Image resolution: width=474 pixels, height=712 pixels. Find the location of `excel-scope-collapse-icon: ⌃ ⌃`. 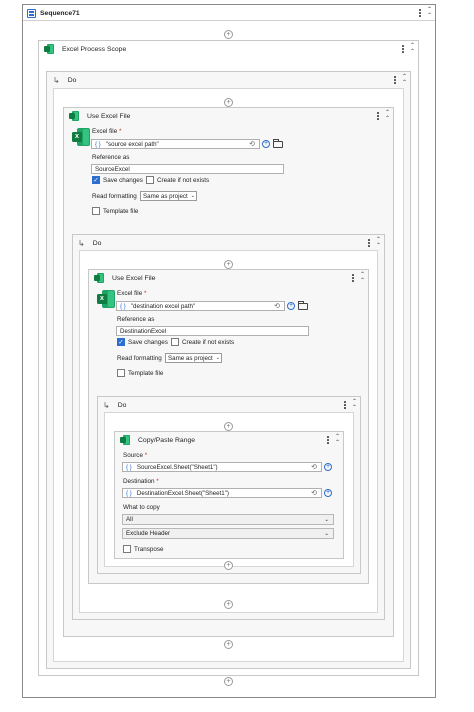

excel-scope-collapse-icon: ⌃ ⌃ is located at coordinates (412, 49).